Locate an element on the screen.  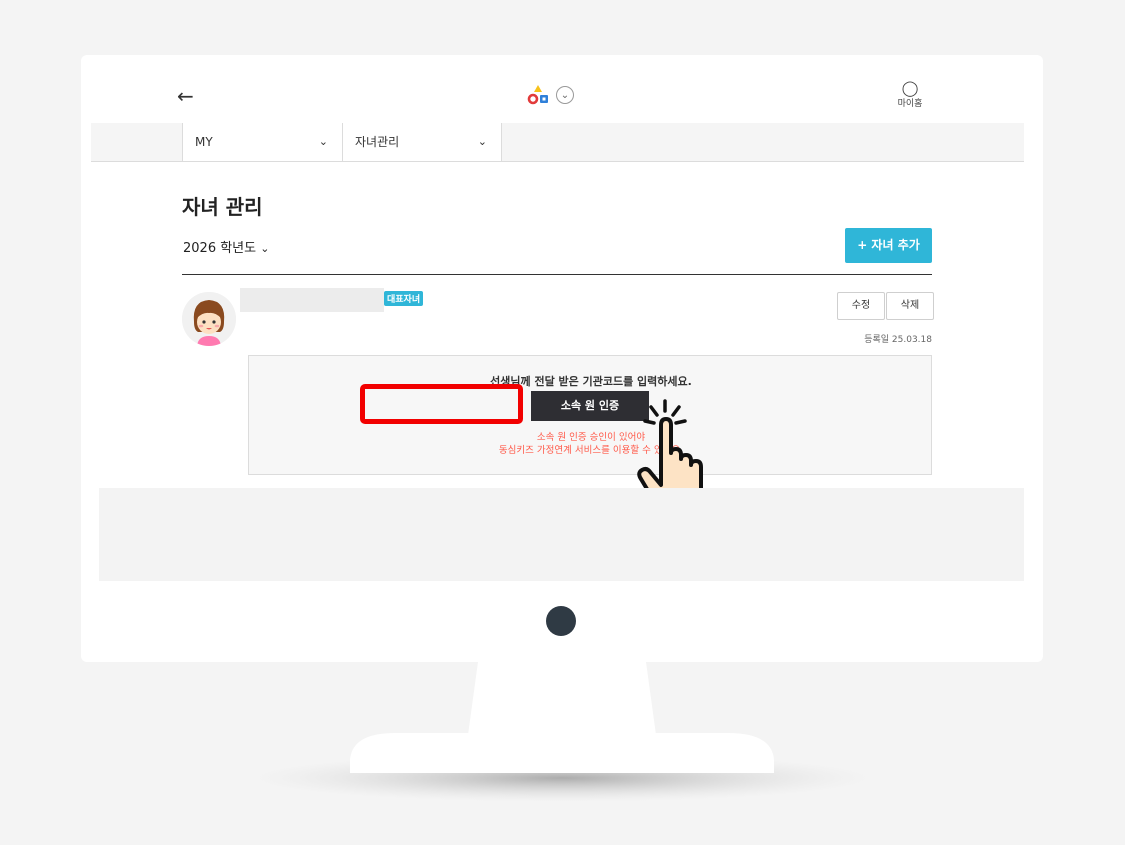
breadcrumb-my: MY ⌄ is located at coordinates (262, 142).